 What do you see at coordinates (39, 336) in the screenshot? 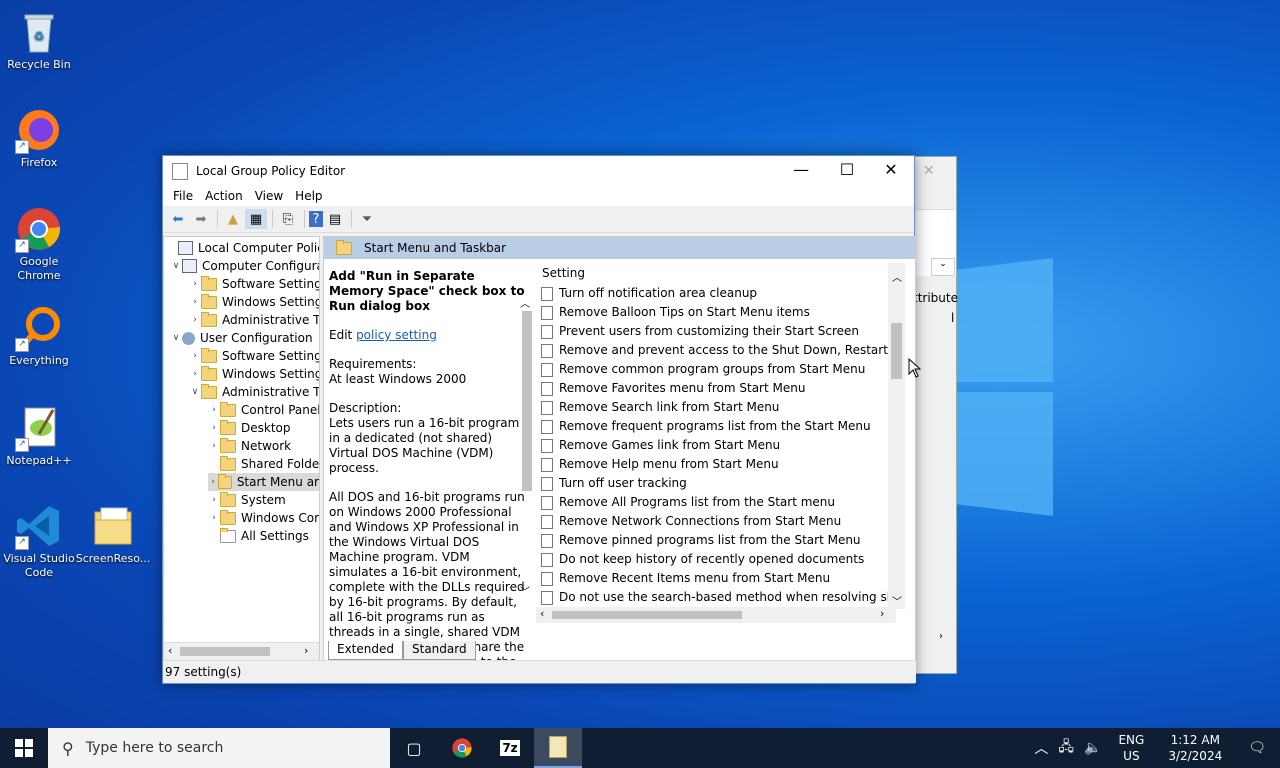
I see `desktop-icon-everything: ↗ Everything` at bounding box center [39, 336].